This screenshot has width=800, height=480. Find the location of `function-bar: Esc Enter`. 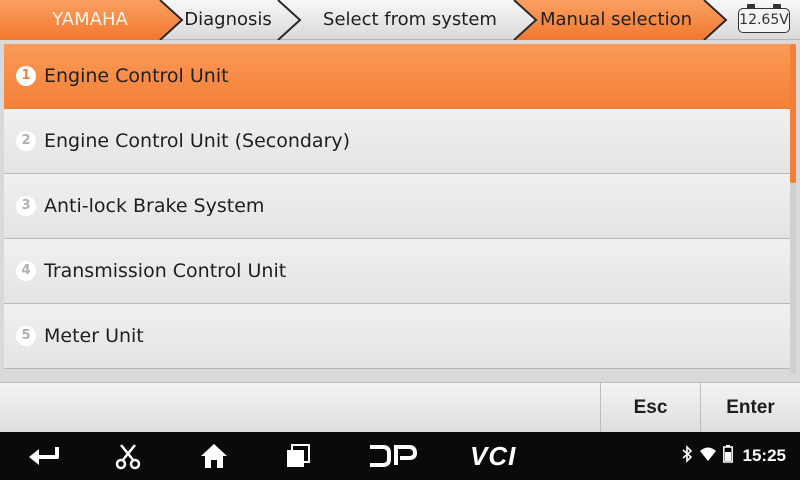

function-bar: Esc Enter is located at coordinates (400, 407).